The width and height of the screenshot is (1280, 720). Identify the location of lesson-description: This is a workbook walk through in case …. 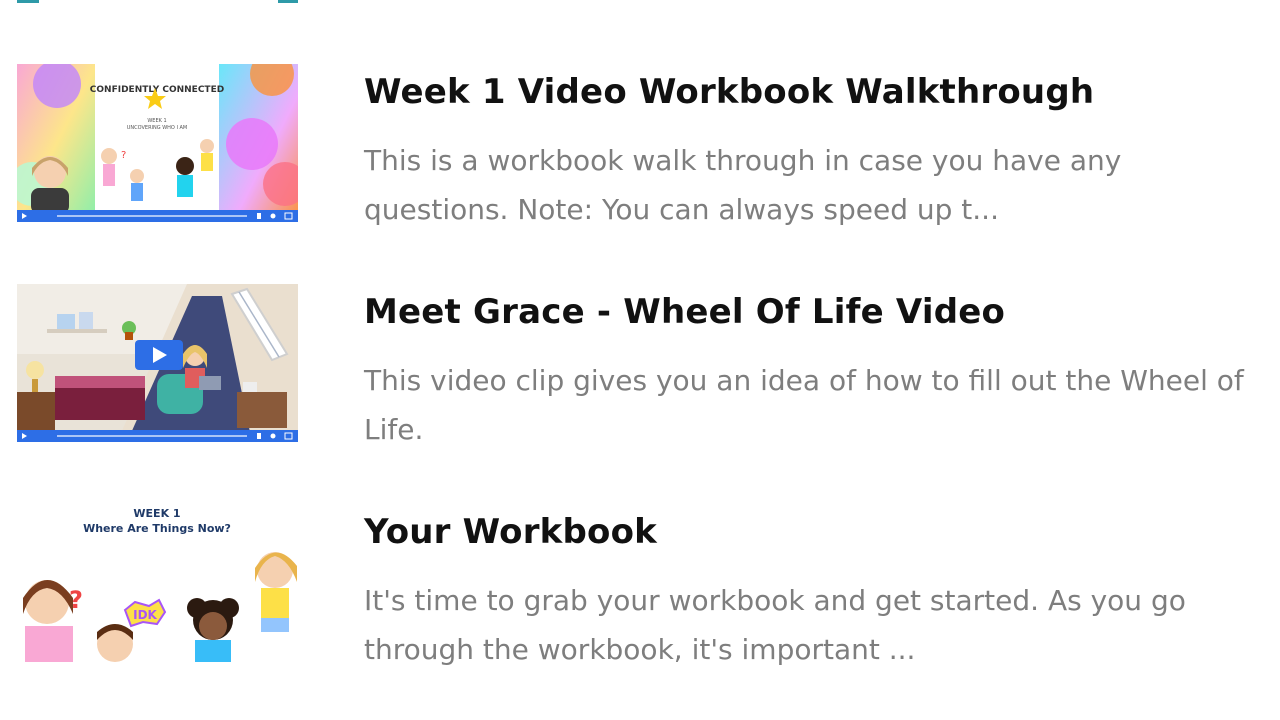
(743, 185).